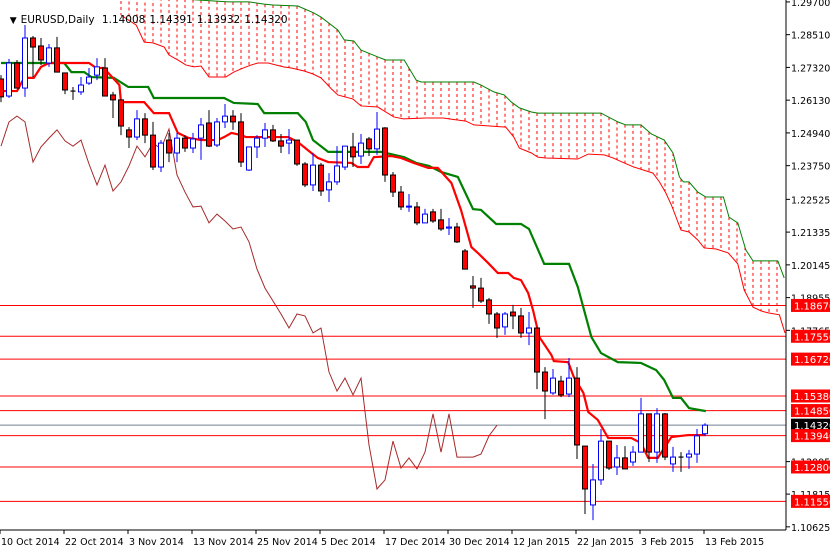 The width and height of the screenshot is (830, 548). Describe the element at coordinates (810, 101) in the screenshot. I see `price-tick-label: 1.26130` at that location.